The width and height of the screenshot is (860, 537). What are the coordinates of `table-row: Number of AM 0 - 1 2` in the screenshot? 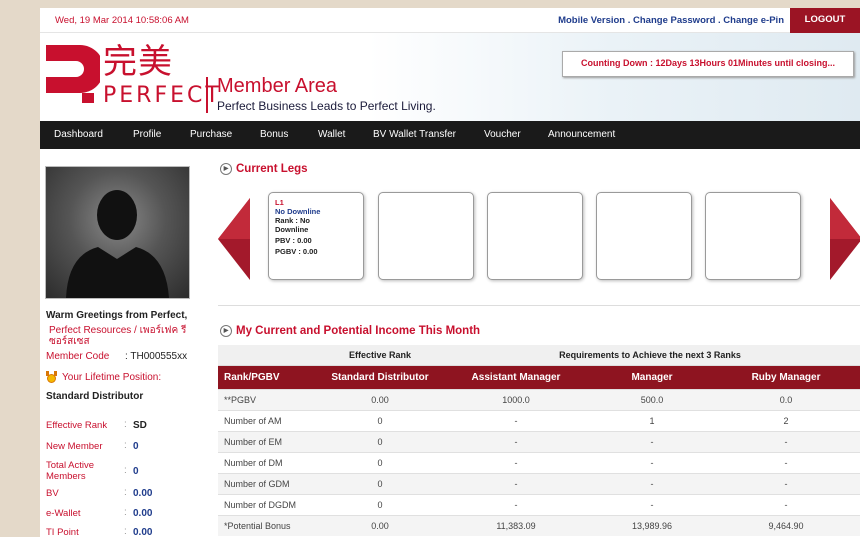 It's located at (539, 421).